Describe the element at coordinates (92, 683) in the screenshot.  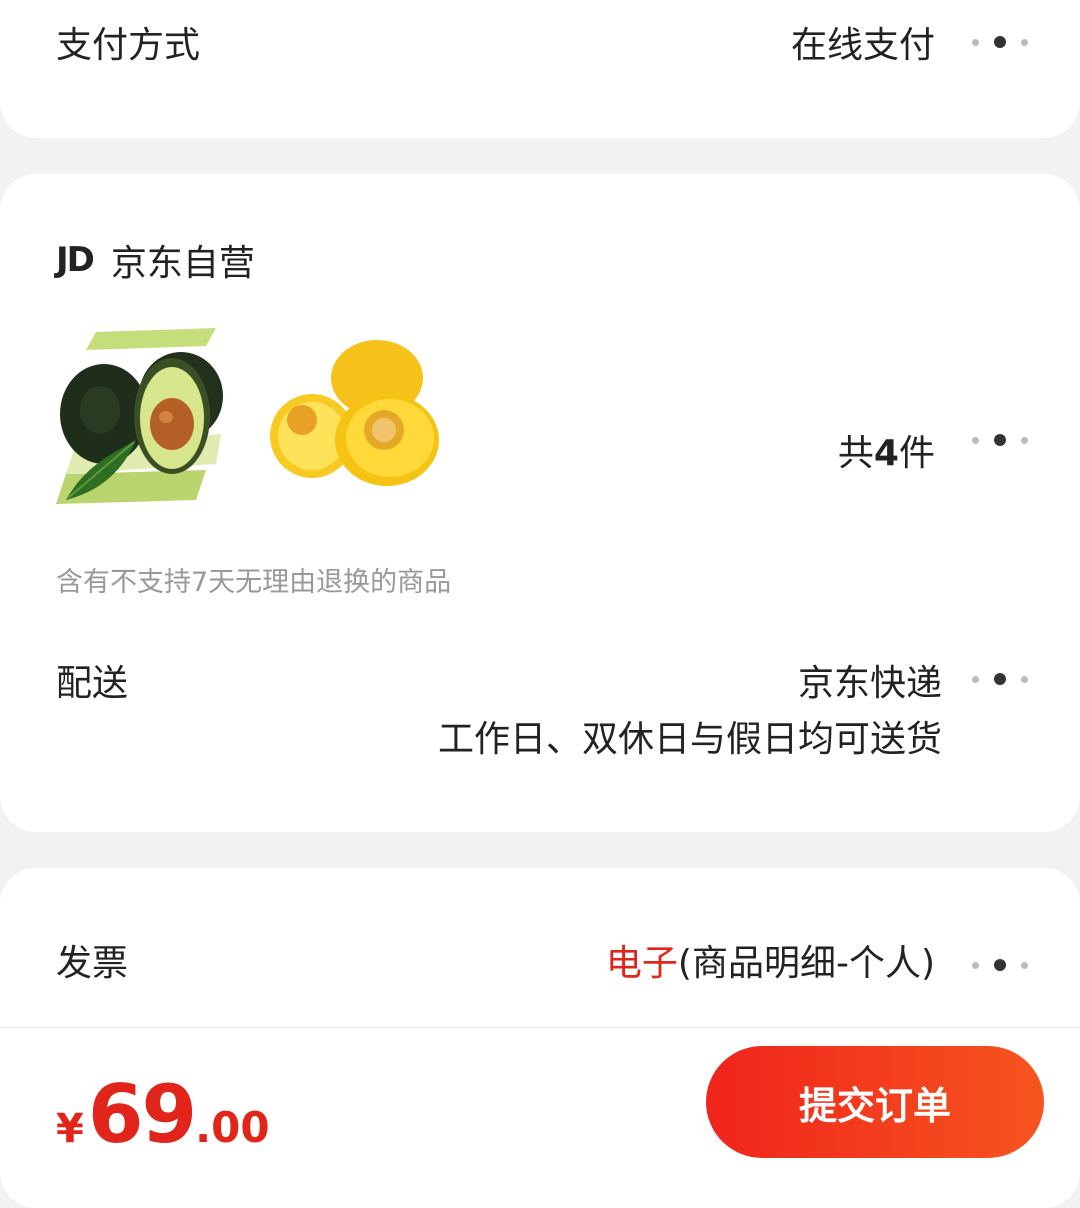
I see `delivery-label: 配送` at that location.